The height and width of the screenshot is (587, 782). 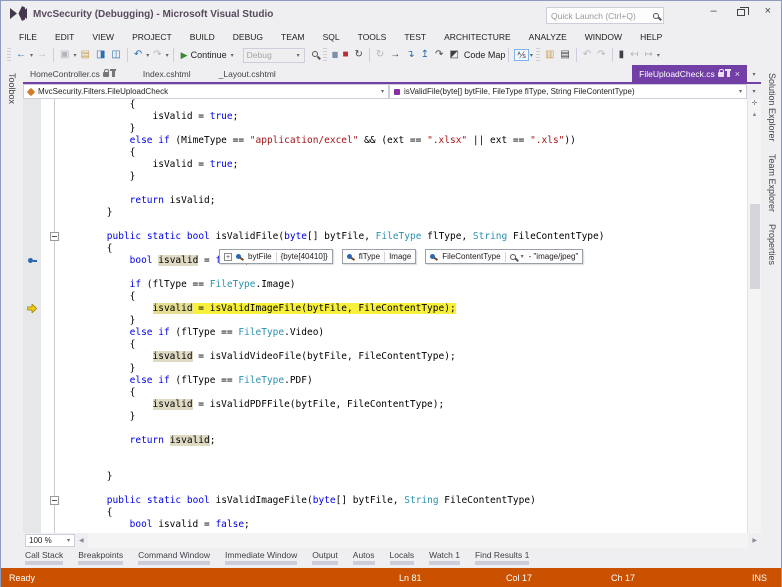 I want to click on menu-item: ANALYZE, so click(x=548, y=37).